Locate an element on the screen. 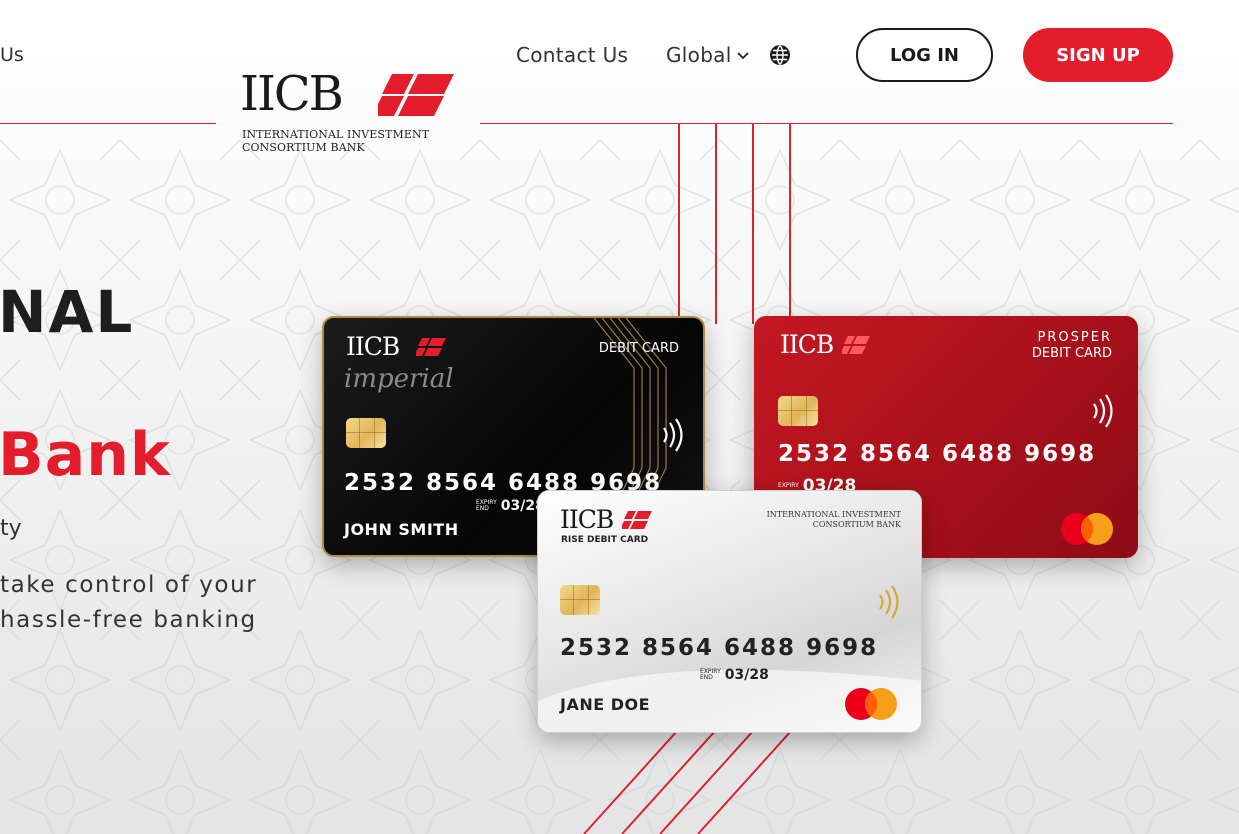 Image resolution: width=1239 pixels, height=834 pixels. hero-subtitle: Bank is located at coordinates (85, 455).